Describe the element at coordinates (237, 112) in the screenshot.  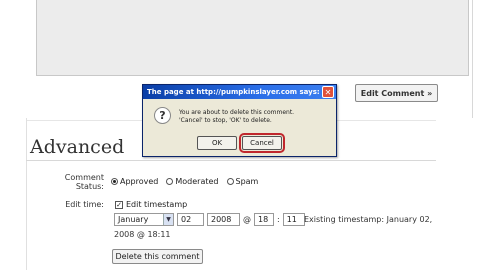
I see `dialog-message-line1: You are about to delete this comment.` at that location.